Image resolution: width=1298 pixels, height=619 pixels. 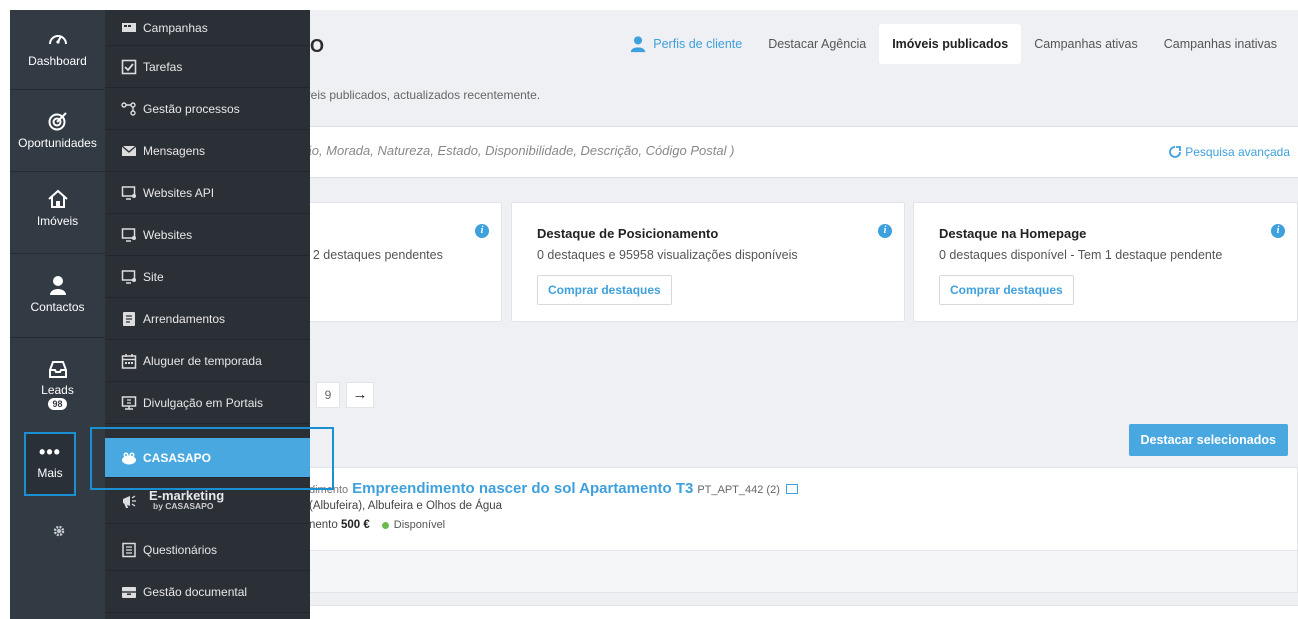 What do you see at coordinates (57, 380) in the screenshot?
I see `sidebar-item-leads: Leads 98` at bounding box center [57, 380].